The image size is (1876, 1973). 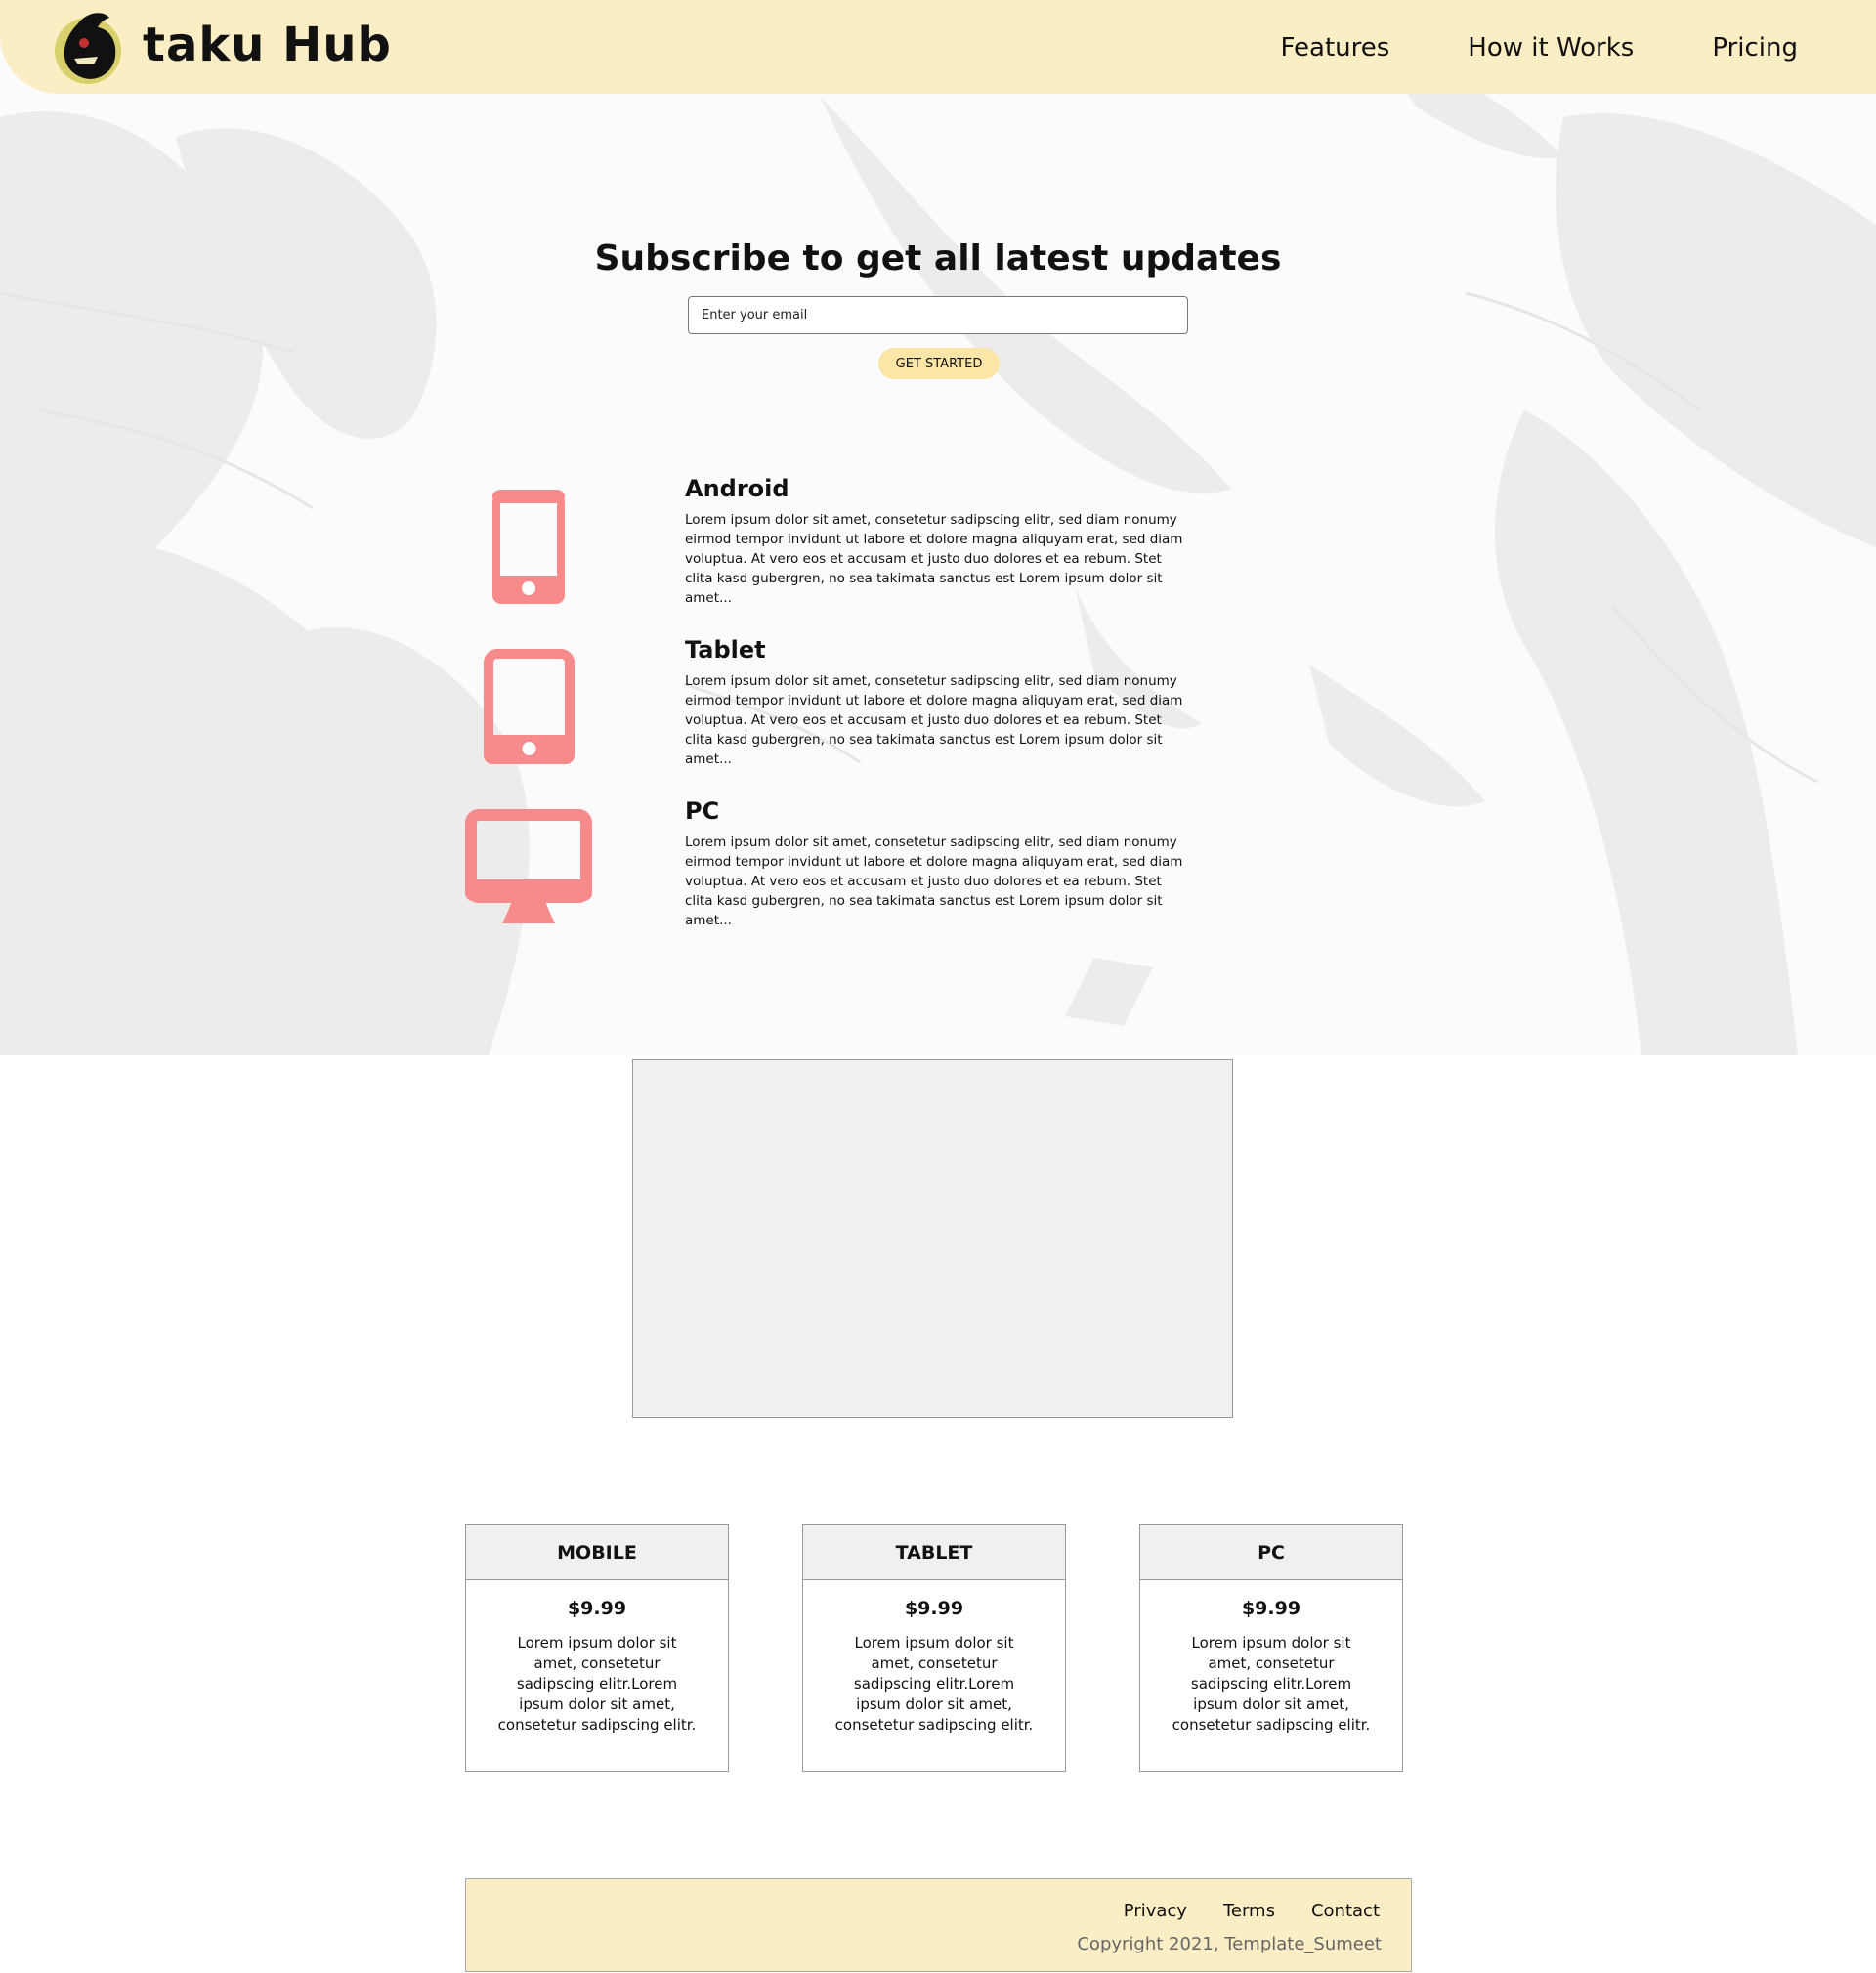 What do you see at coordinates (938, 47) in the screenshot?
I see `site-header: taku Hub Features How it Works Pricing` at bounding box center [938, 47].